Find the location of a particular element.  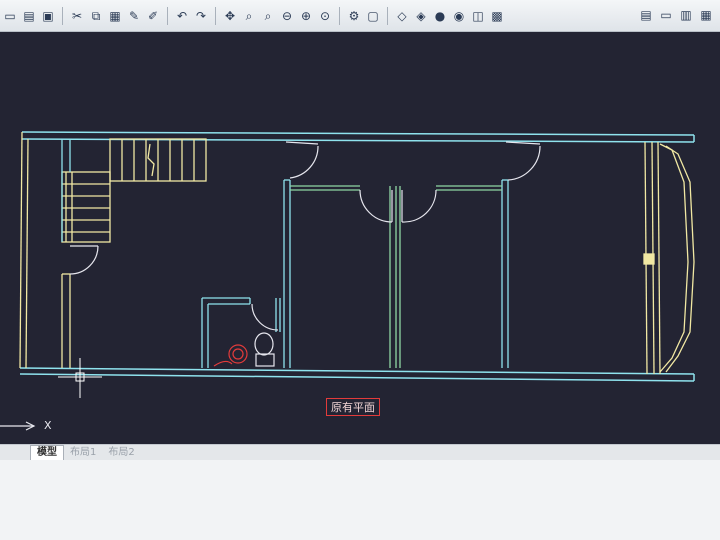

ucs-x-label: X is located at coordinates (48, 425).